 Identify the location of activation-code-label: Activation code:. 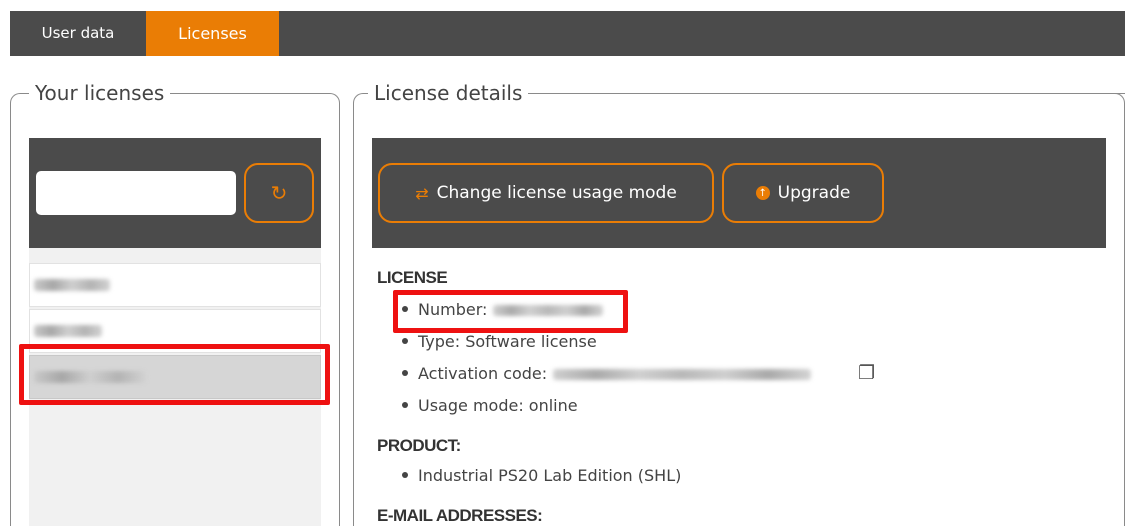
(483, 373).